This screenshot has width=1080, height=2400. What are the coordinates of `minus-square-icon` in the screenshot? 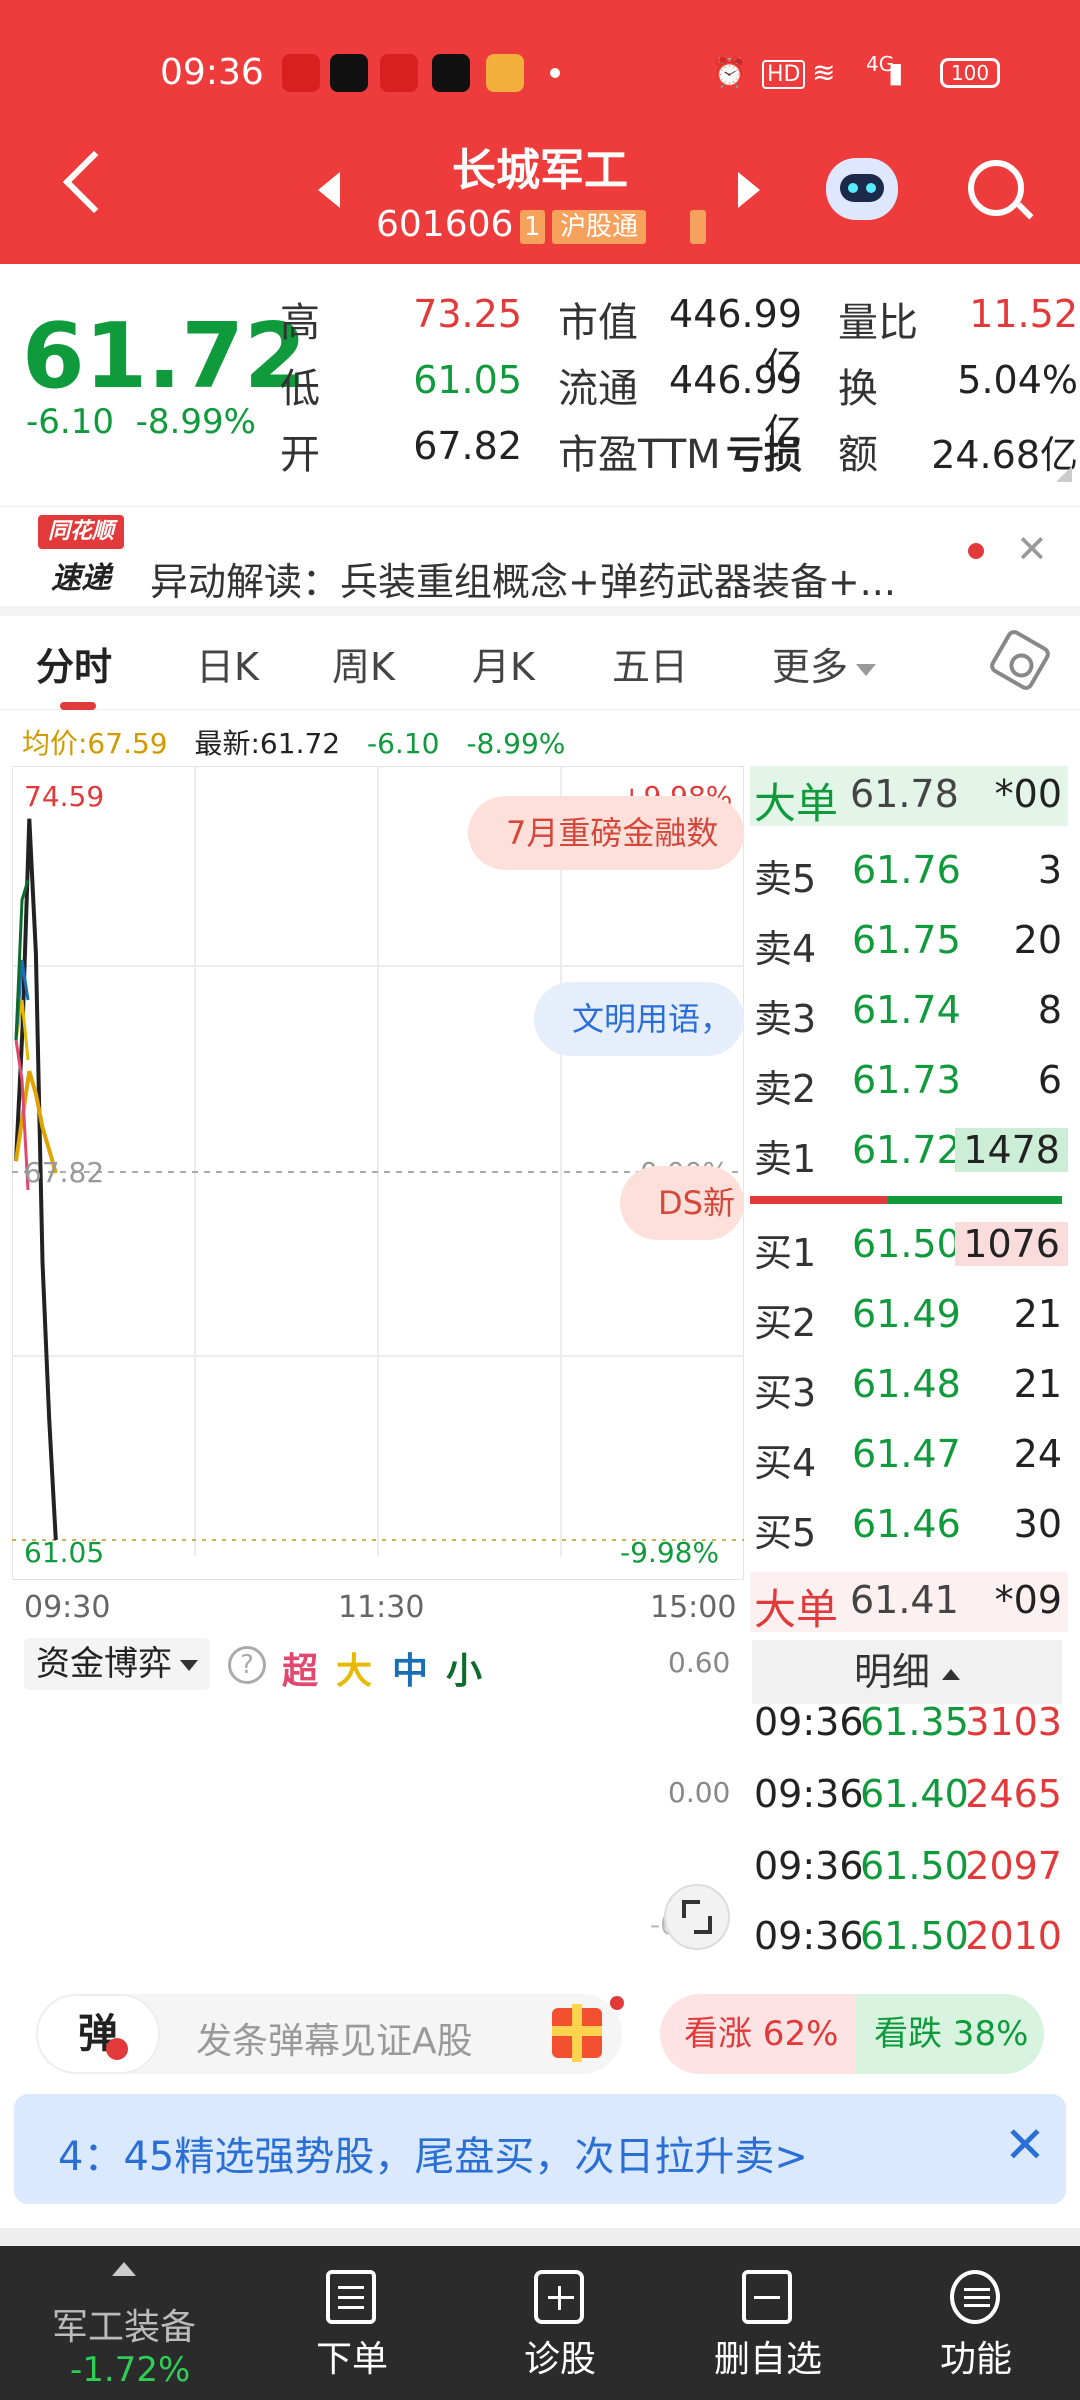 It's located at (767, 2297).